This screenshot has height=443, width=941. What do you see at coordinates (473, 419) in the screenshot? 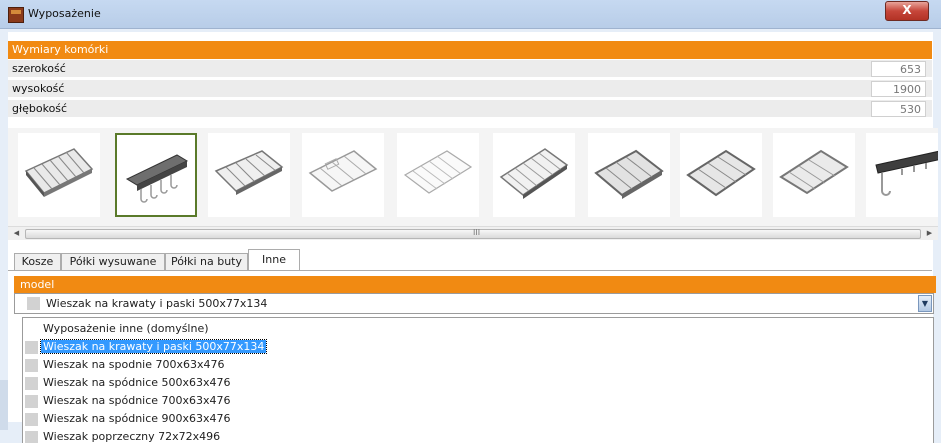
I see `model-option-skirts-900: Wieszak na spódnice 900x63x476` at bounding box center [473, 419].